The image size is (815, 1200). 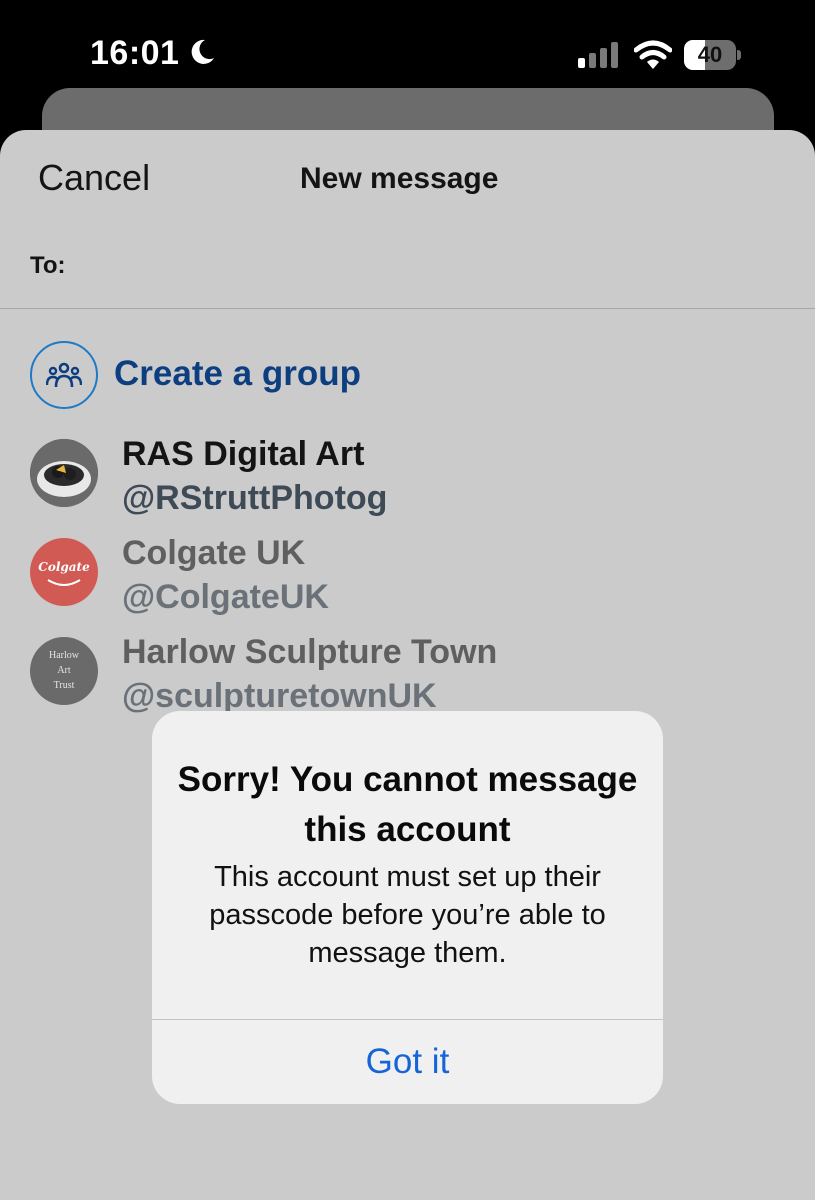 I want to click on people-group-icon, so click(x=64, y=375).